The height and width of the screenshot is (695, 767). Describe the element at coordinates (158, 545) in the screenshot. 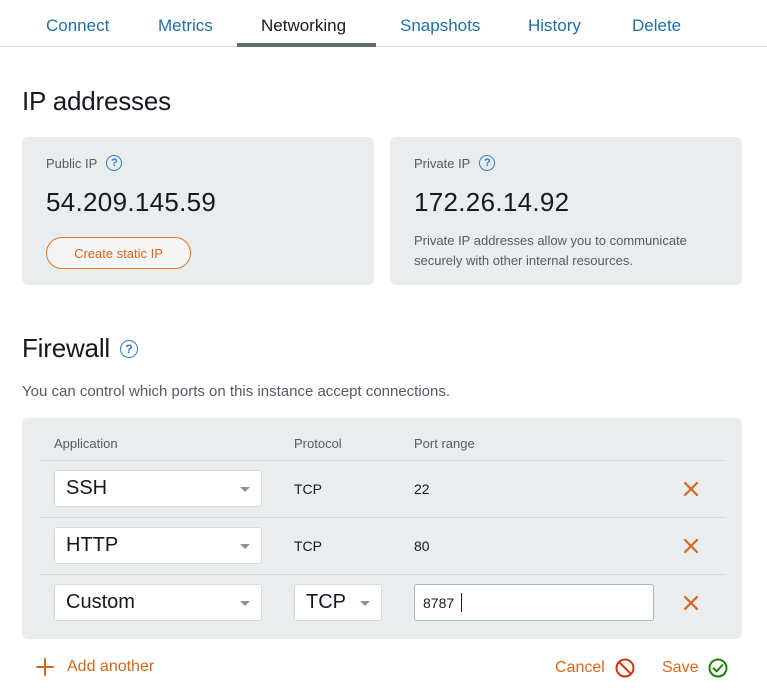

I see `application-select-http: HTTP` at that location.